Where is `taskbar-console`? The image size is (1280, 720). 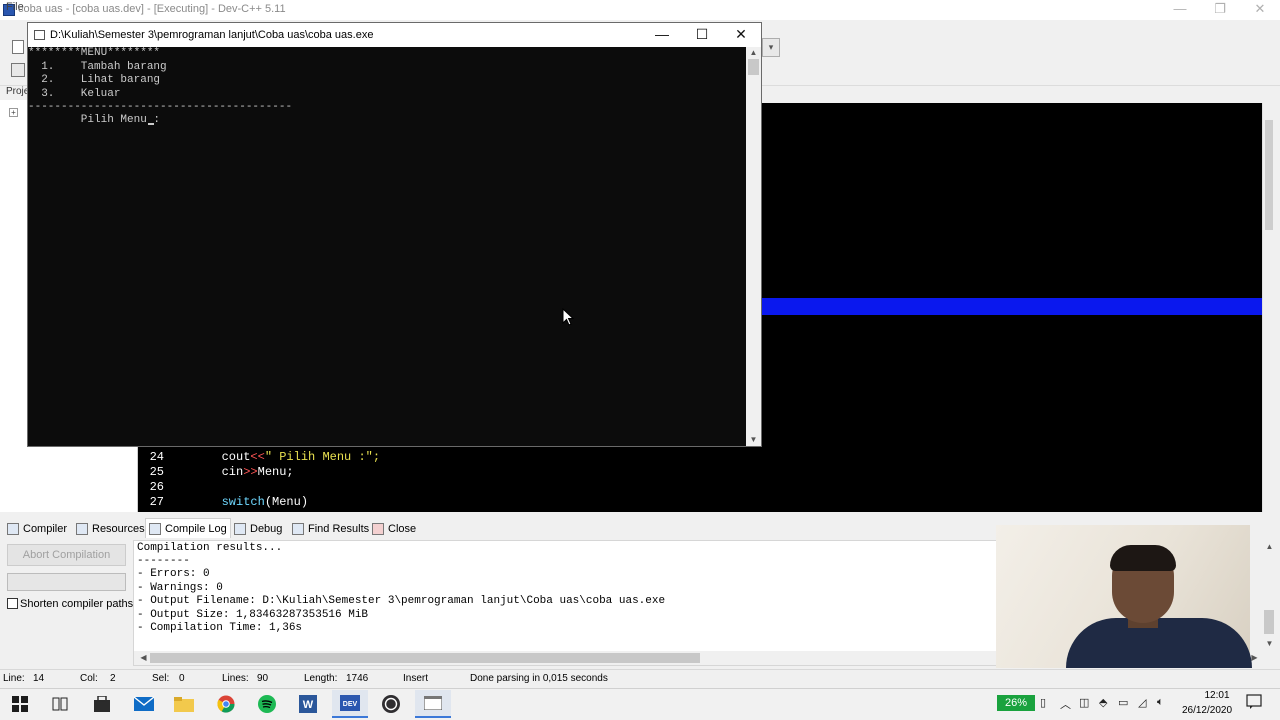
taskbar-console is located at coordinates (433, 704).